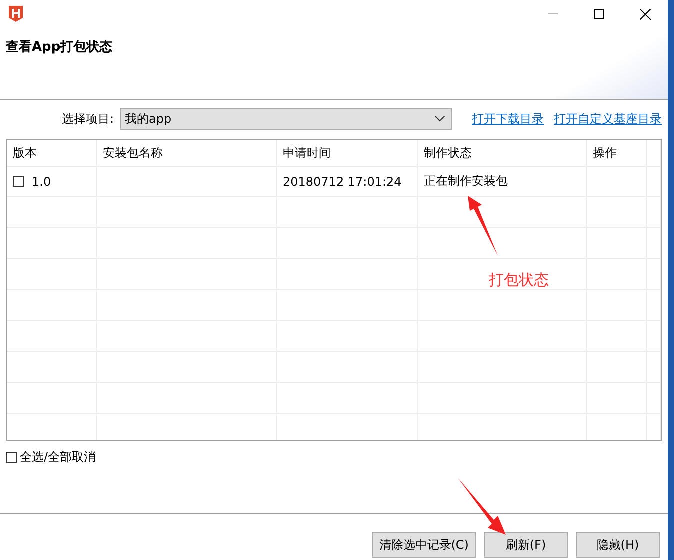 This screenshot has height=560, width=674. What do you see at coordinates (342, 181) in the screenshot?
I see `table-cell: 20180712 17:01:24` at bounding box center [342, 181].